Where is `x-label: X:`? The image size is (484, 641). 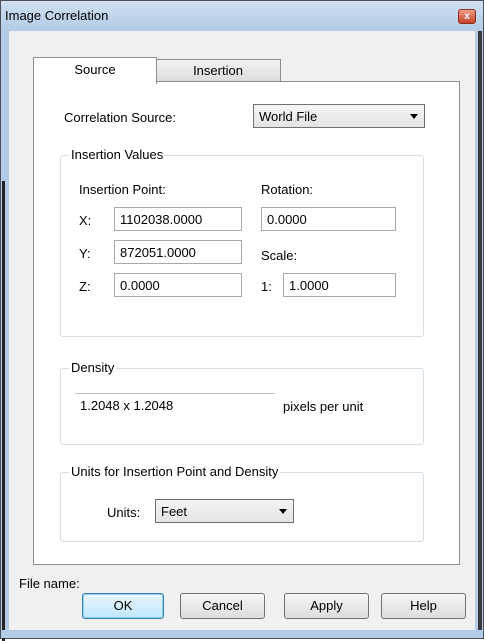
x-label: X: is located at coordinates (85, 220).